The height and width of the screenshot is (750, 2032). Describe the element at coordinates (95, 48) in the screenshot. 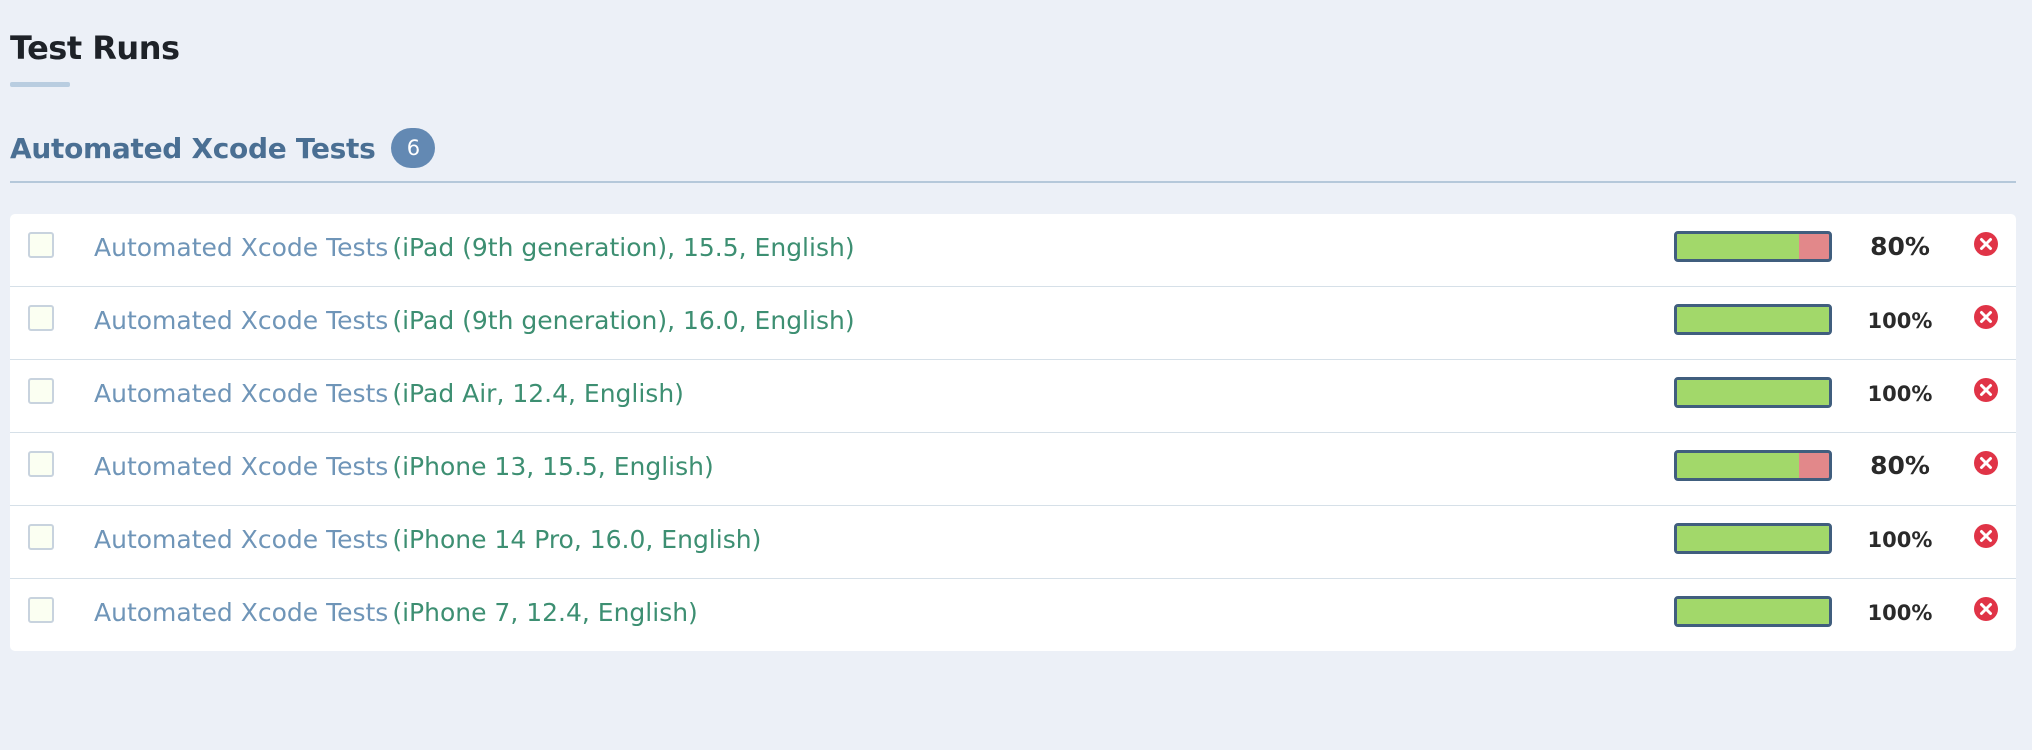

I see `page-title: Test Runs` at that location.